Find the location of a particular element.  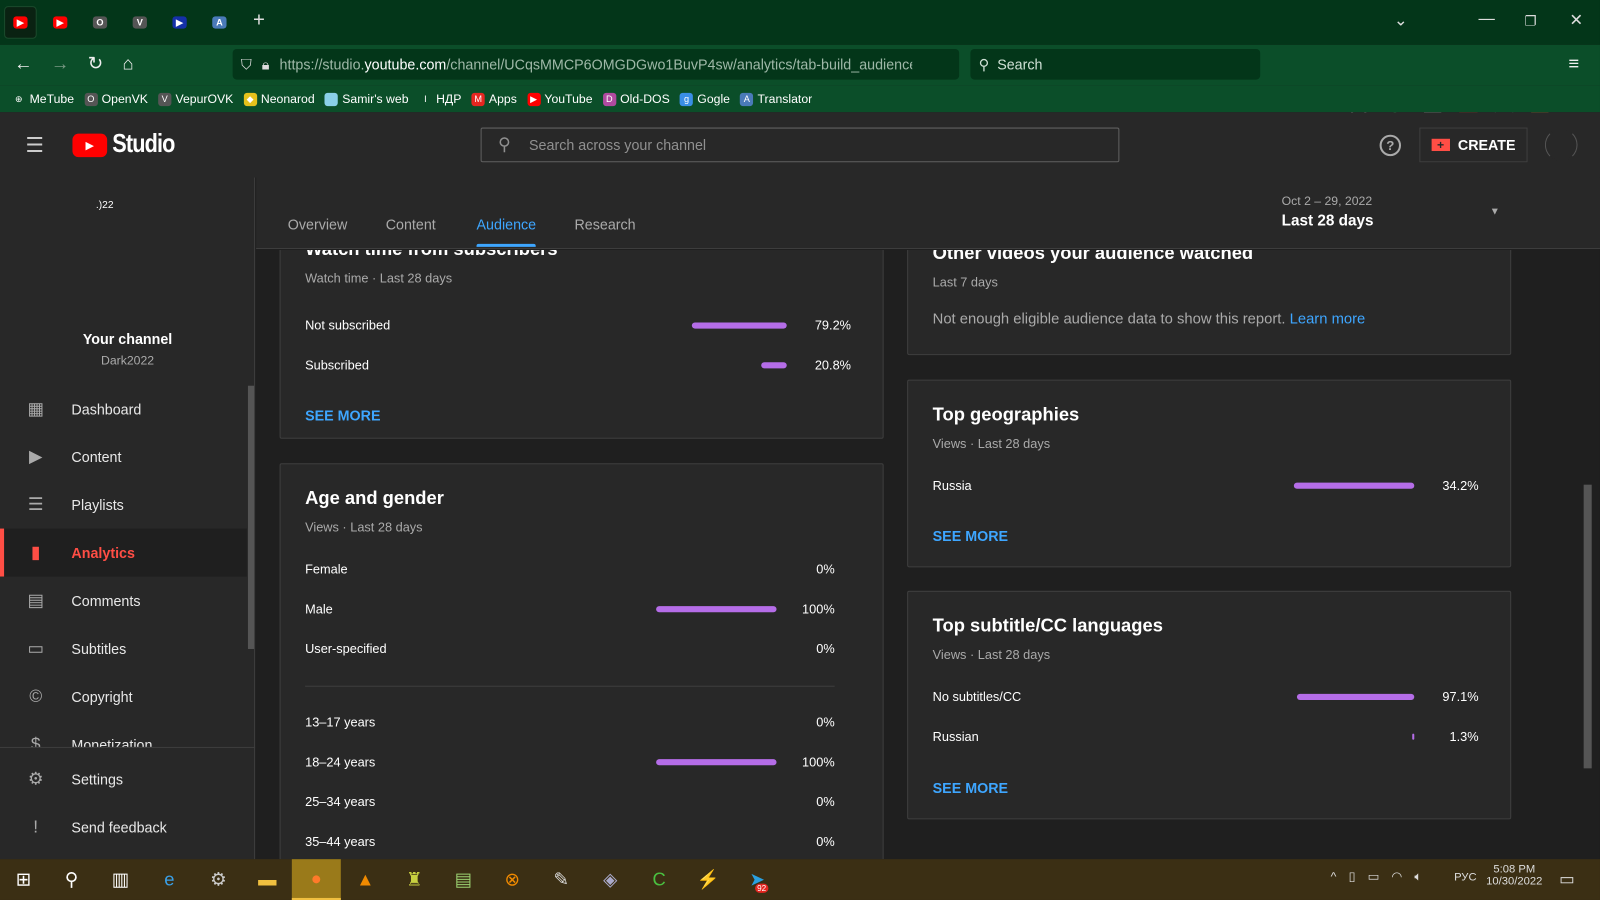

meet-now-icon: ▯ is located at coordinates (1352, 876).